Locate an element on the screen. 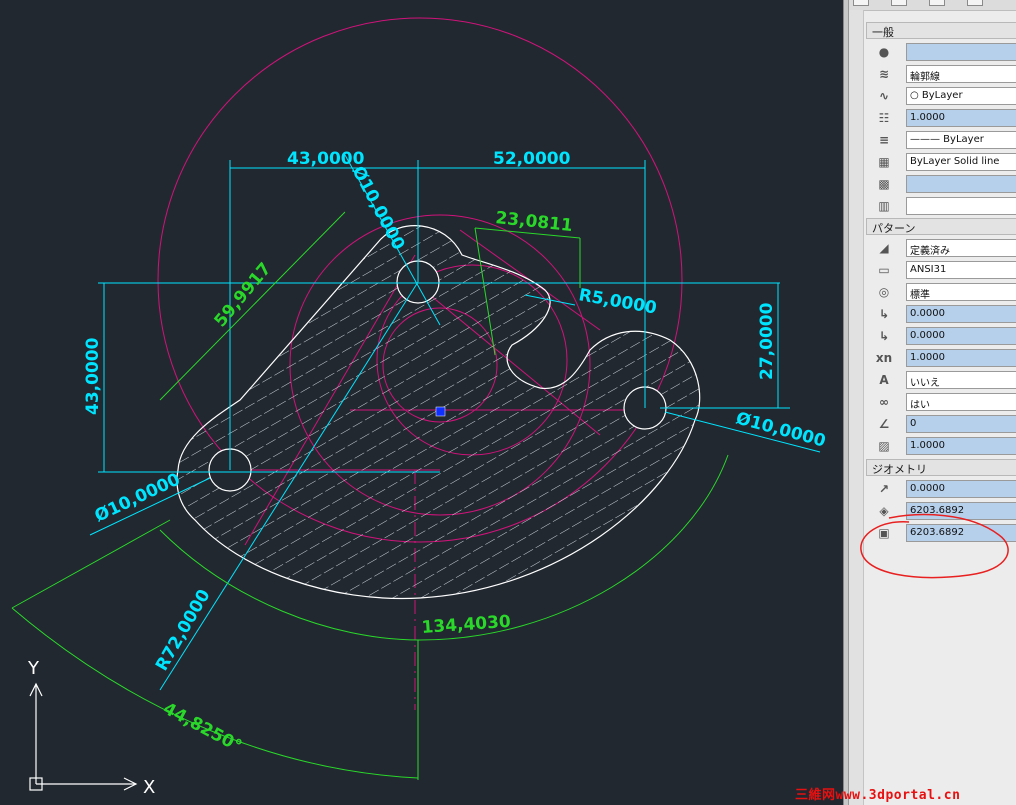 The image size is (1016, 805). dim-52-horiz: 52,0000 is located at coordinates (532, 159).